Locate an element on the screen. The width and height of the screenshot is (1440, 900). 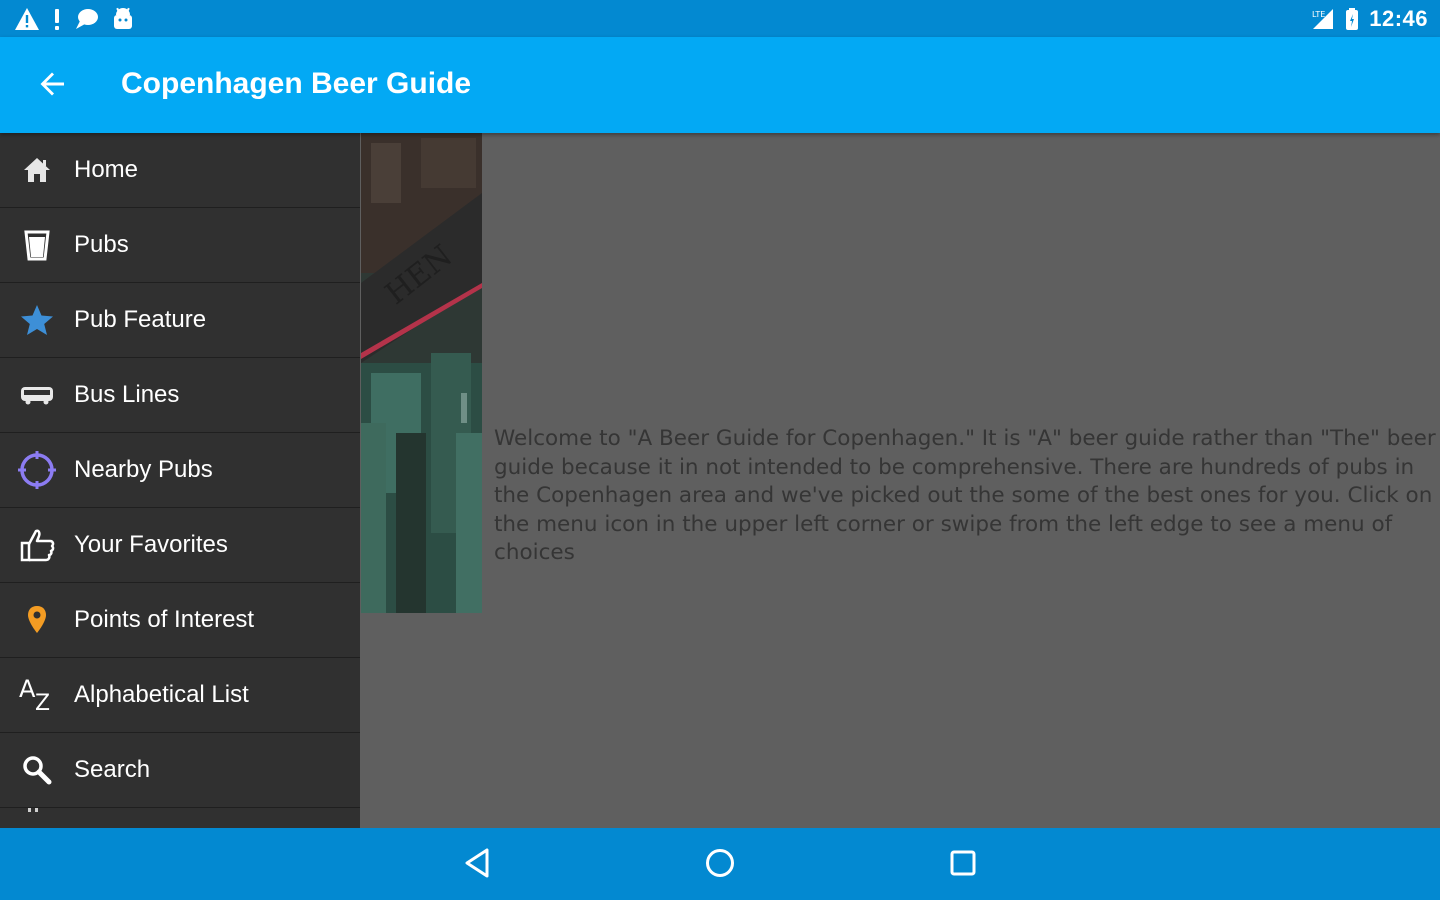
drawer-item-label: Nearby Pubs is located at coordinates (143, 469).